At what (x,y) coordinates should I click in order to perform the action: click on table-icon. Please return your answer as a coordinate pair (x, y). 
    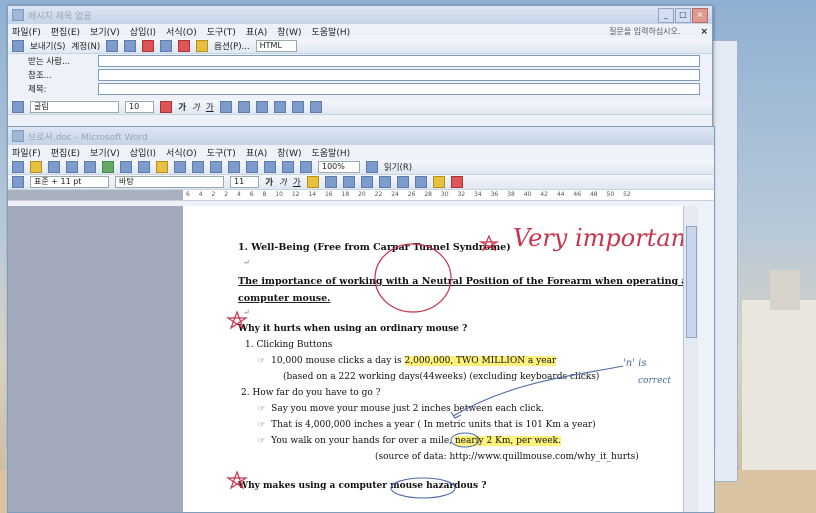
    Looking at the image, I should click on (252, 167).